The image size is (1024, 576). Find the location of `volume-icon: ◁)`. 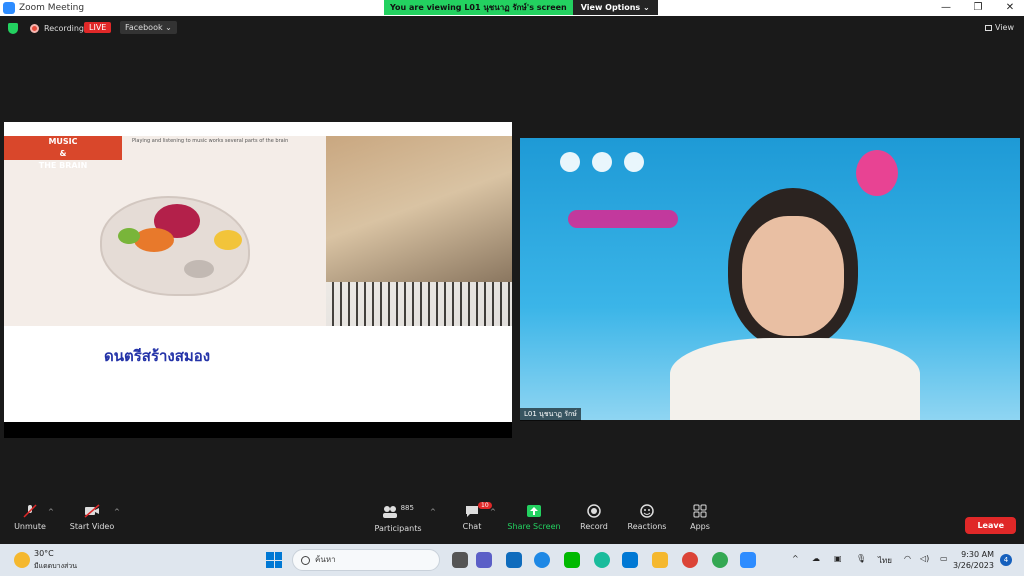

volume-icon: ◁) is located at coordinates (924, 558).